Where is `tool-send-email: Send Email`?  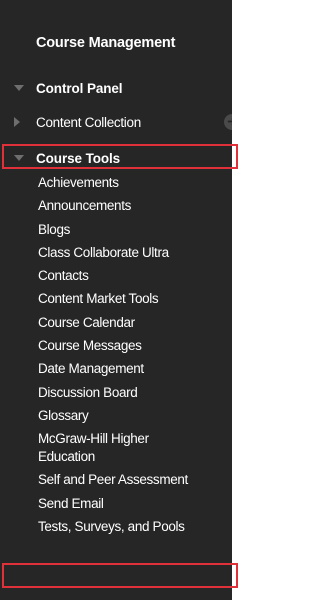 tool-send-email: Send Email is located at coordinates (113, 506).